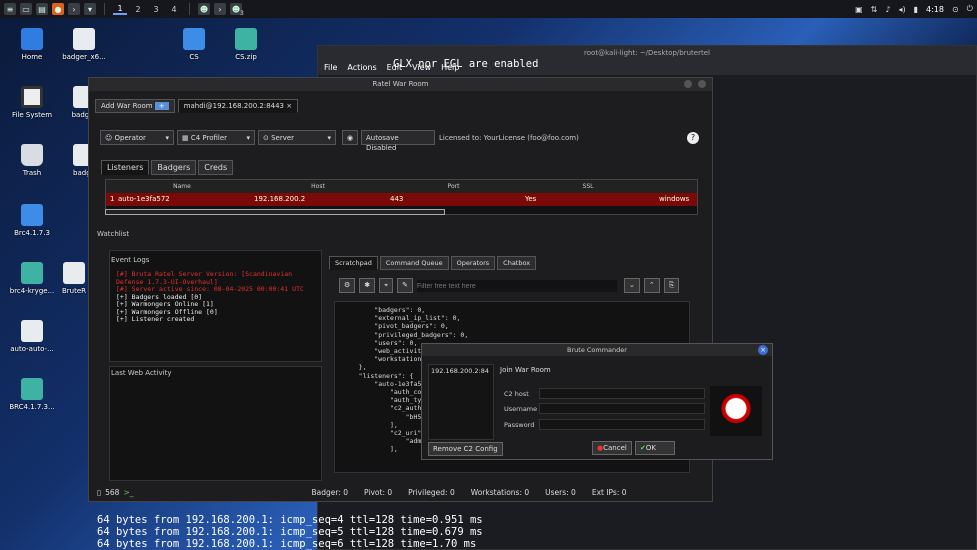 The image size is (977, 550). Describe the element at coordinates (130, 260) in the screenshot. I see `event-logs-title: Event Logs` at that location.